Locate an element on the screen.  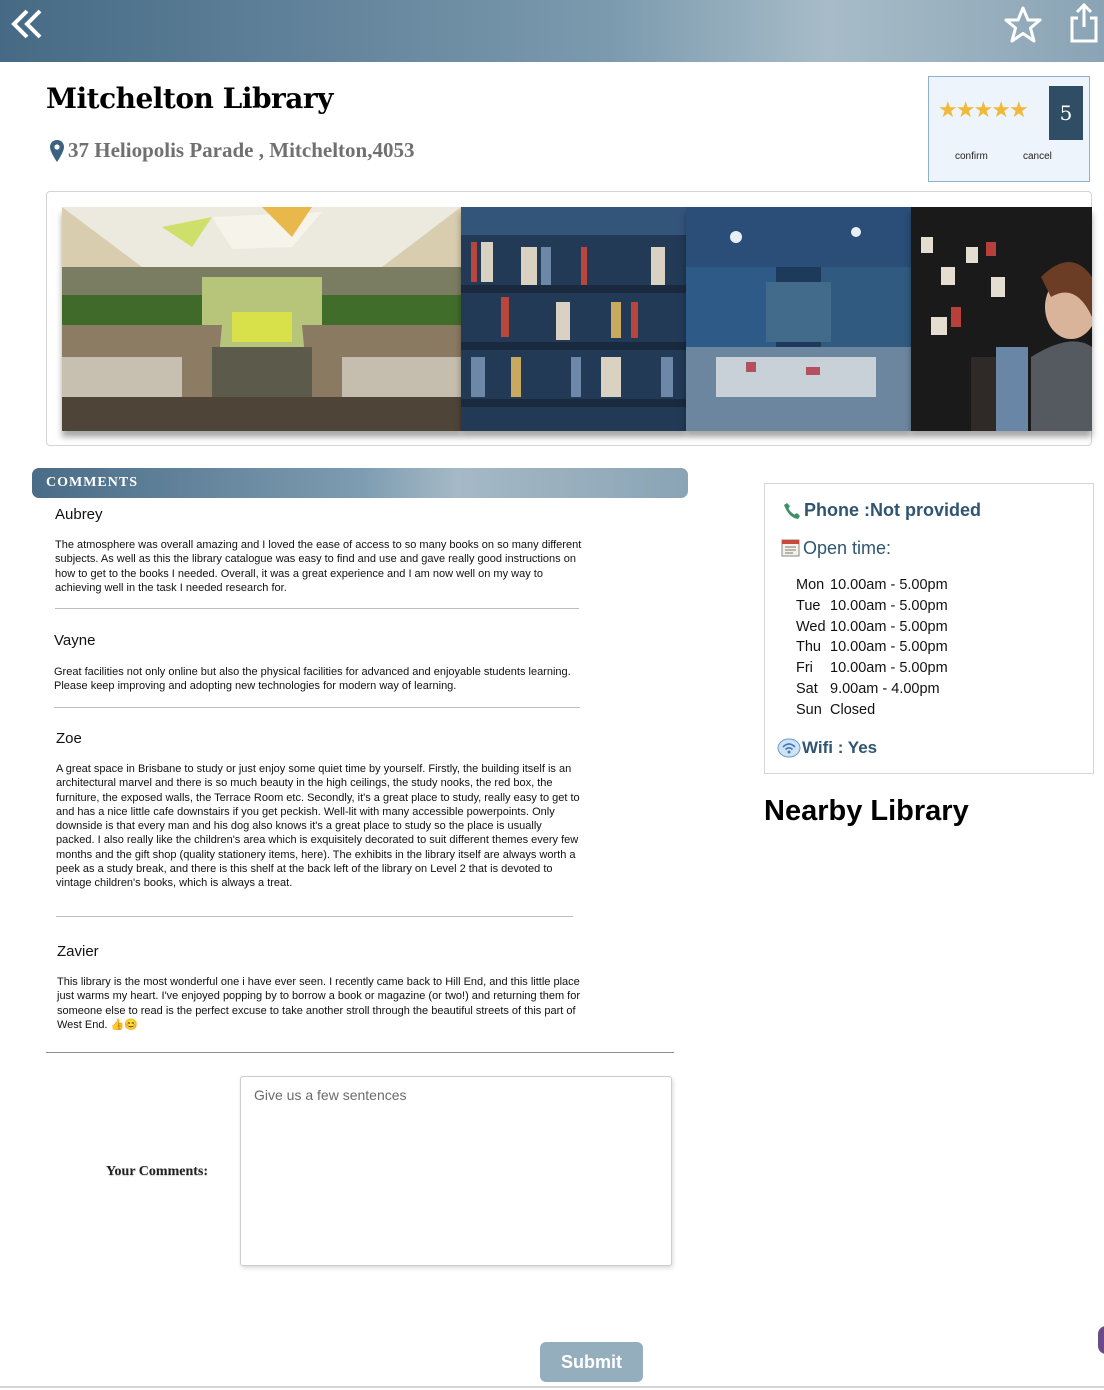
hours-day: Sat is located at coordinates (807, 688).